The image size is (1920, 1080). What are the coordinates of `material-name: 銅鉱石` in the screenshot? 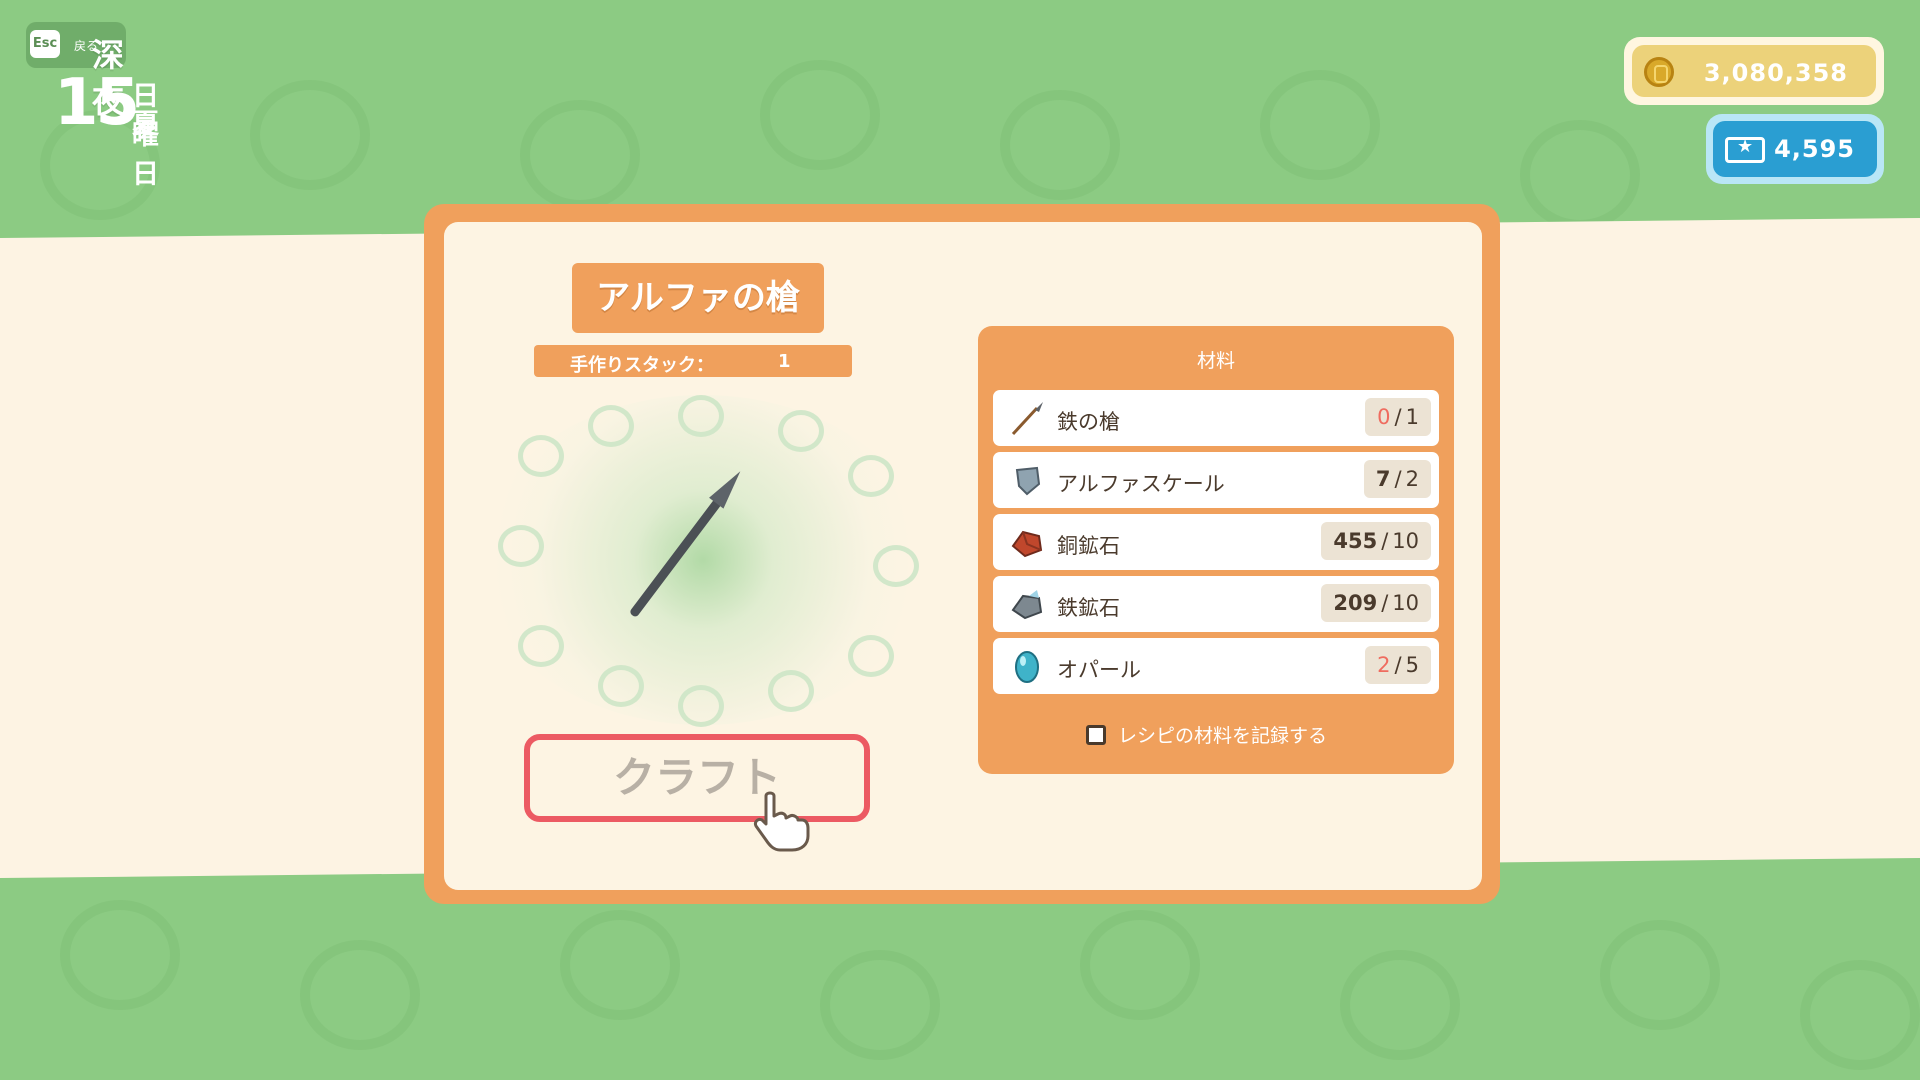 It's located at (1088, 546).